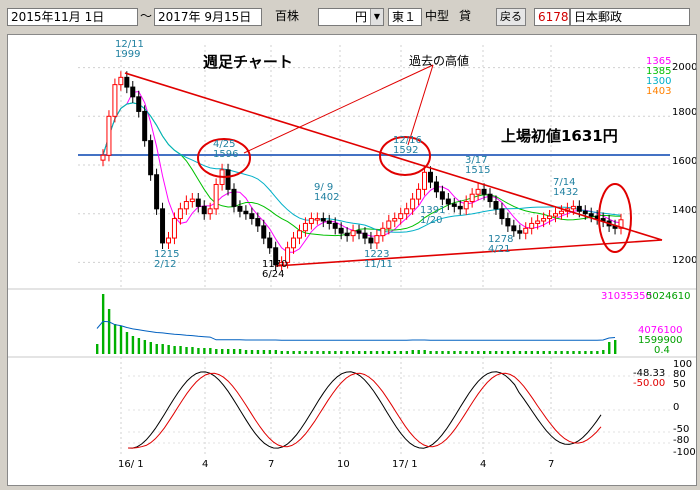 The height and width of the screenshot is (490, 700). I want to click on start-date-field: 2015年11月 1日, so click(72, 17).